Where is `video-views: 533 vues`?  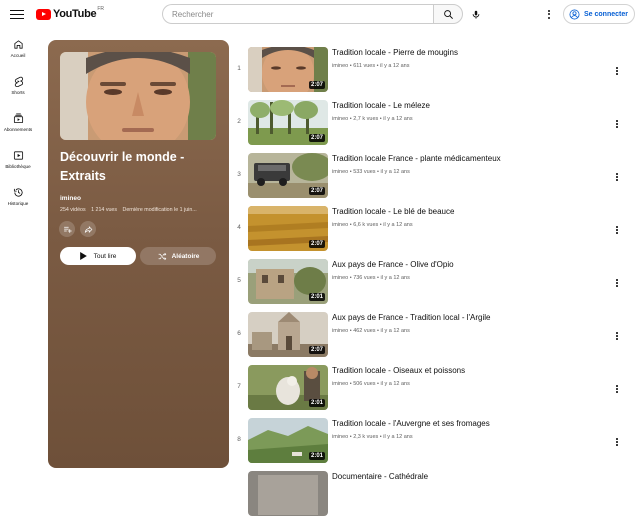 video-views: 533 vues is located at coordinates (364, 172).